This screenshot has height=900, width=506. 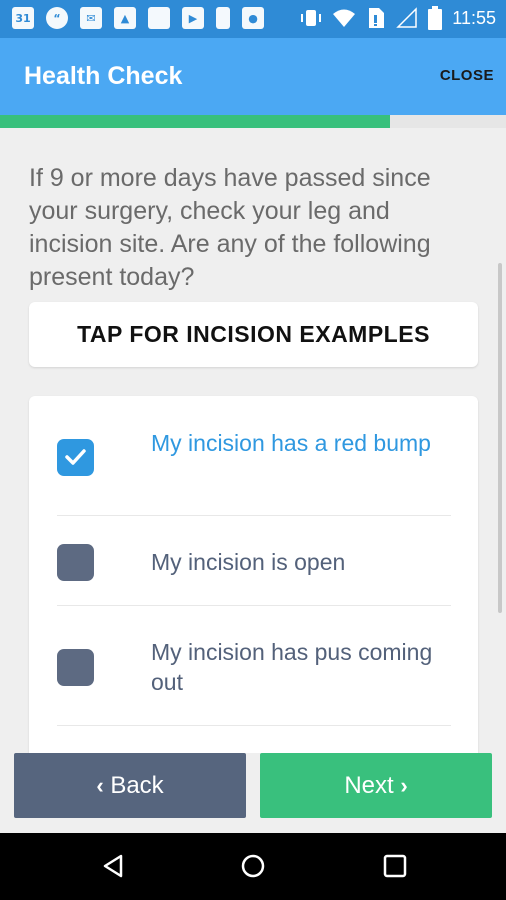 I want to click on battery-icon, so click(x=435, y=18).